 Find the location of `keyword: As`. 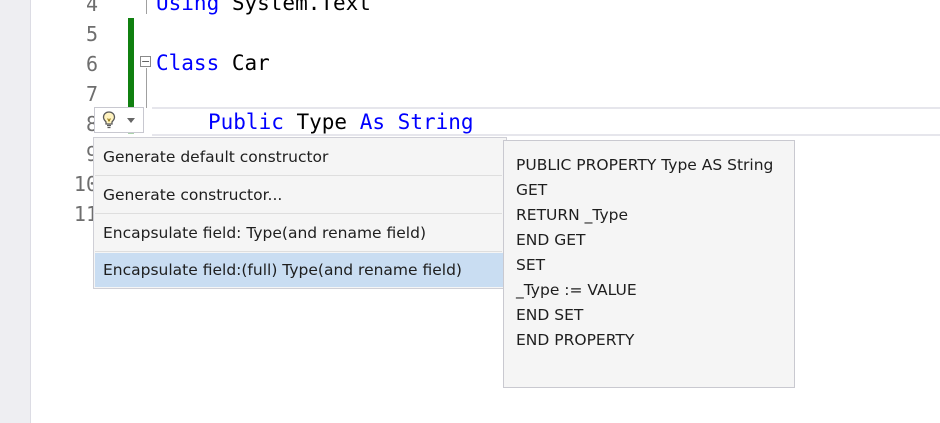

keyword: As is located at coordinates (372, 122).